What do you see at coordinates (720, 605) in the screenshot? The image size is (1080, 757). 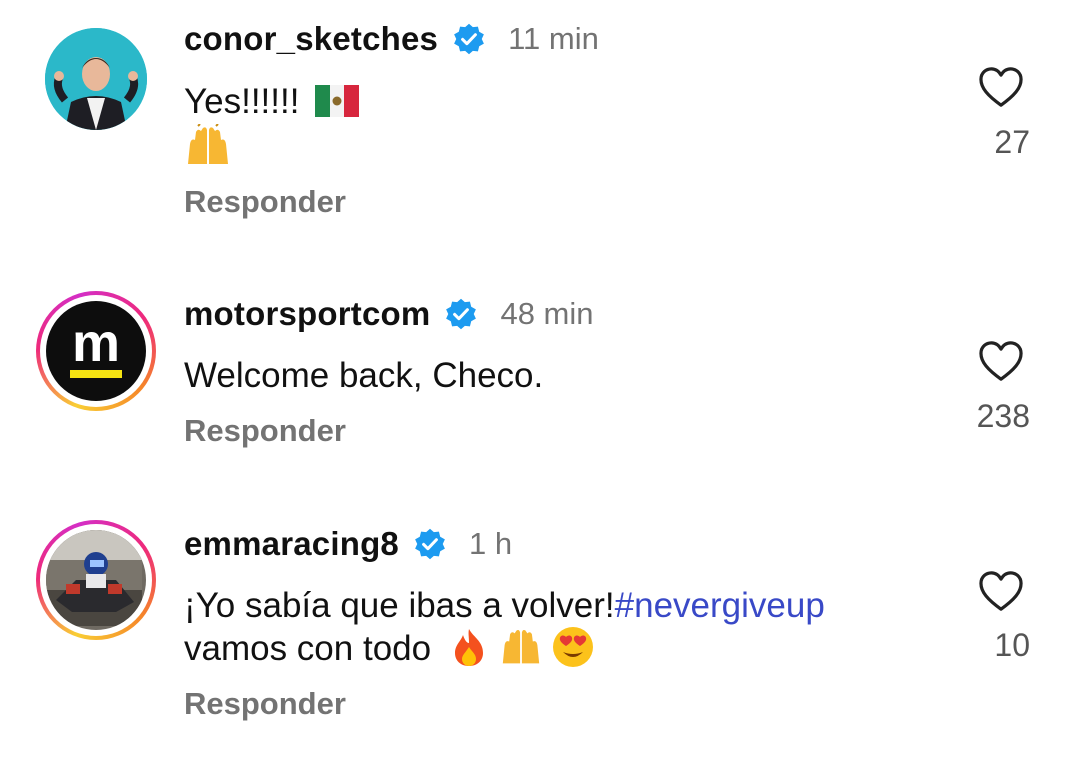 I see `hashtag-link: #nevergiveup` at bounding box center [720, 605].